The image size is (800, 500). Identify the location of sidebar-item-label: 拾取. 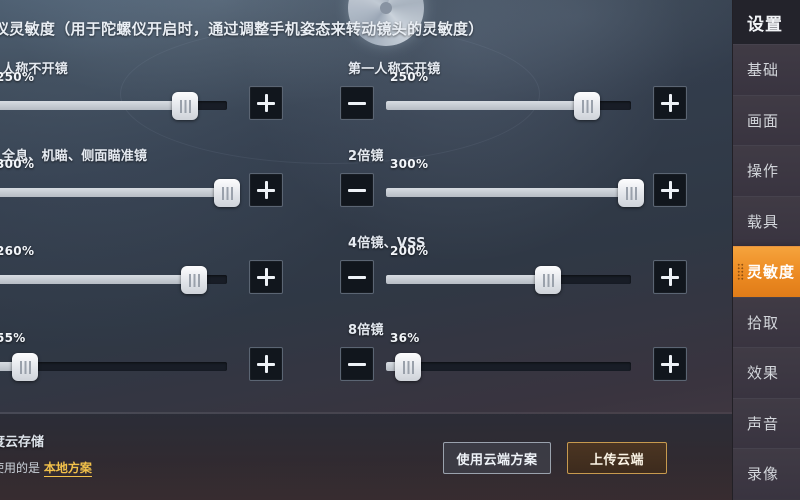
(763, 322).